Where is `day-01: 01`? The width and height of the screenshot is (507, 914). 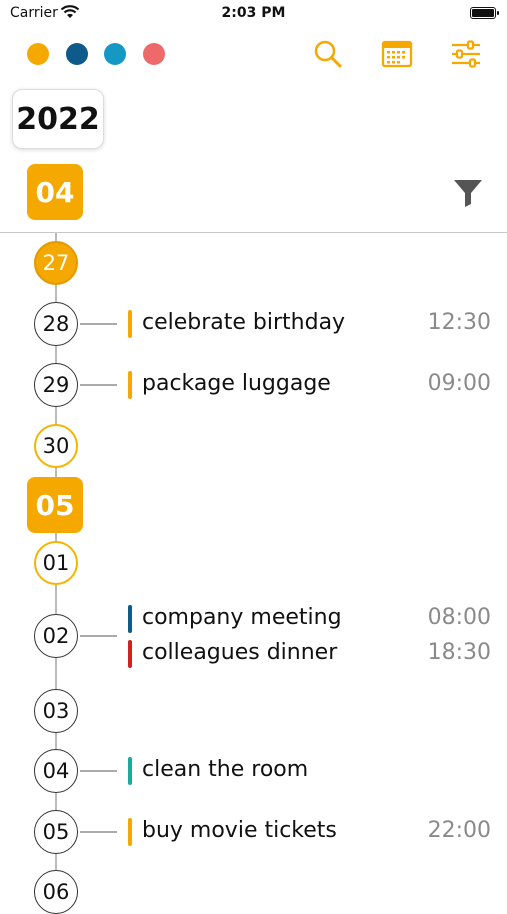 day-01: 01 is located at coordinates (56, 563).